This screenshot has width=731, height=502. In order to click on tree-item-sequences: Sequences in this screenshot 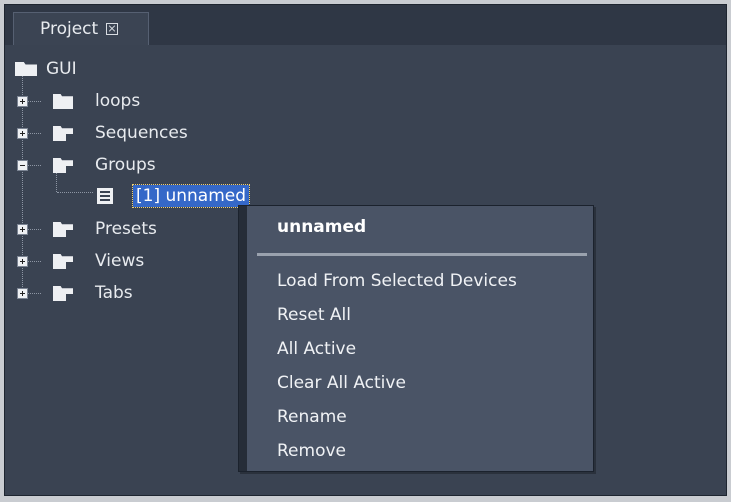, I will do `click(119, 133)`.